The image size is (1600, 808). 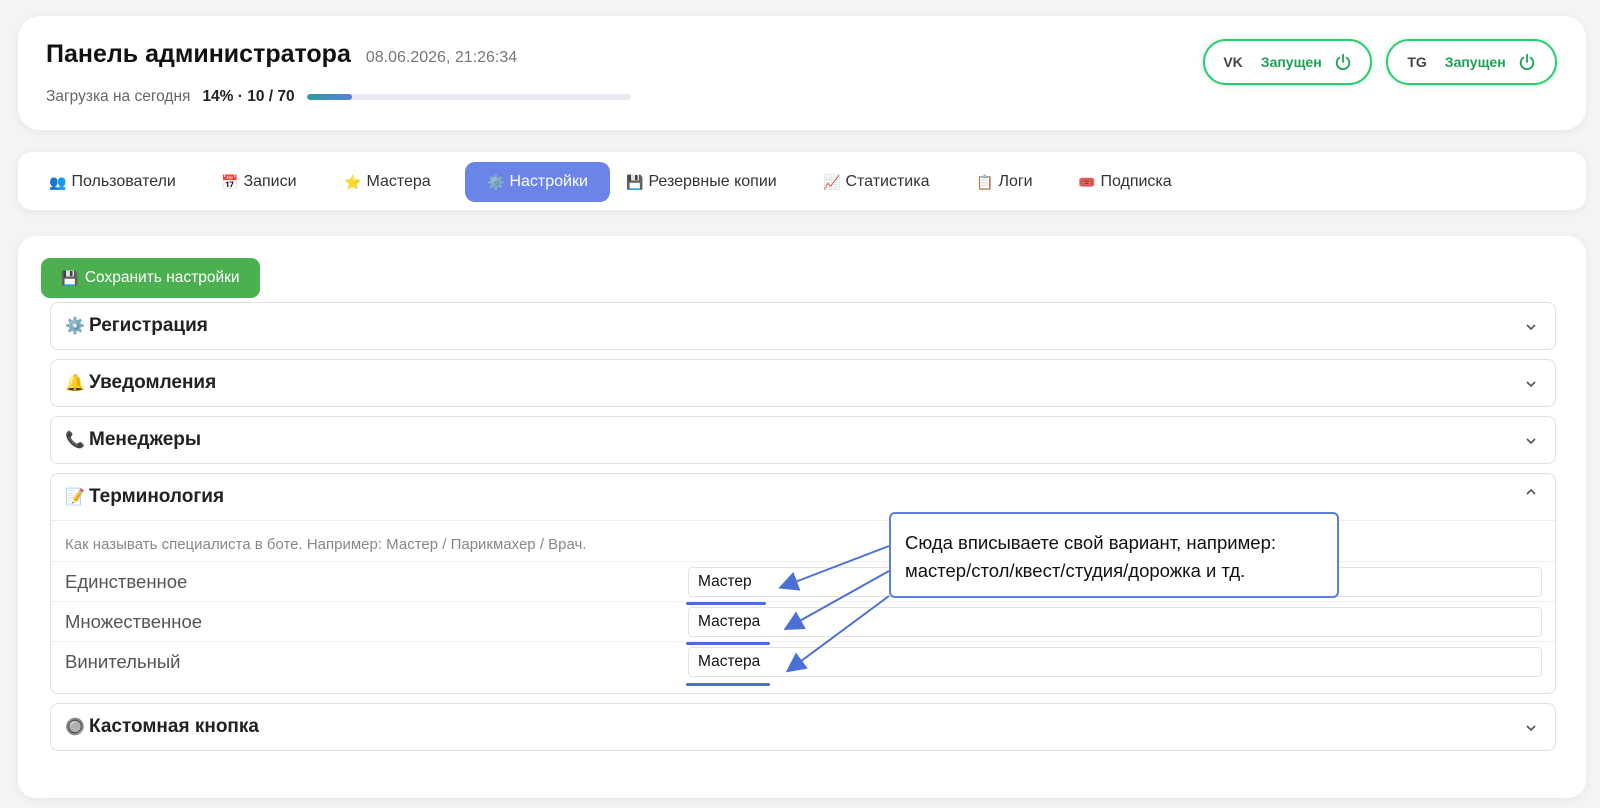 I want to click on tg-state: Запущен, so click(x=1475, y=62).